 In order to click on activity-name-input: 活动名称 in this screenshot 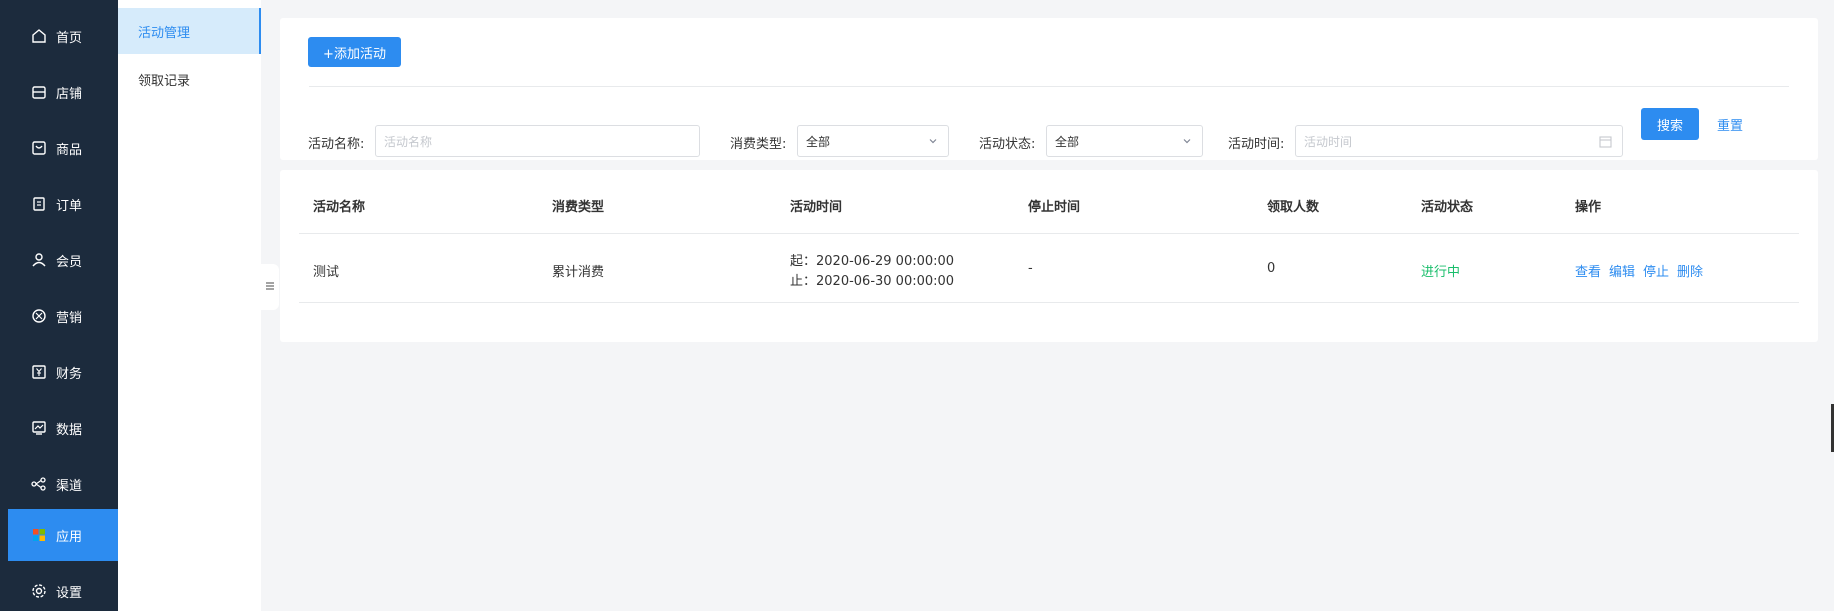, I will do `click(537, 141)`.